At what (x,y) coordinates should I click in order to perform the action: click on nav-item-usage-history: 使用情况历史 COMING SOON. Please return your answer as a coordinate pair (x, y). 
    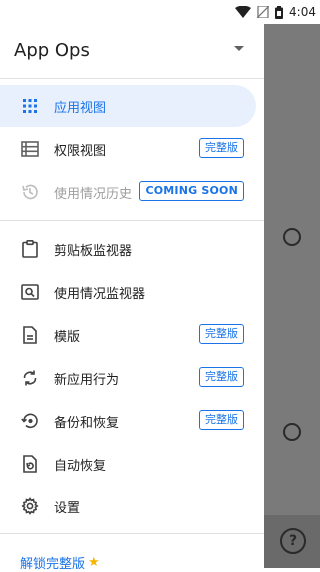
    Looking at the image, I should click on (132, 192).